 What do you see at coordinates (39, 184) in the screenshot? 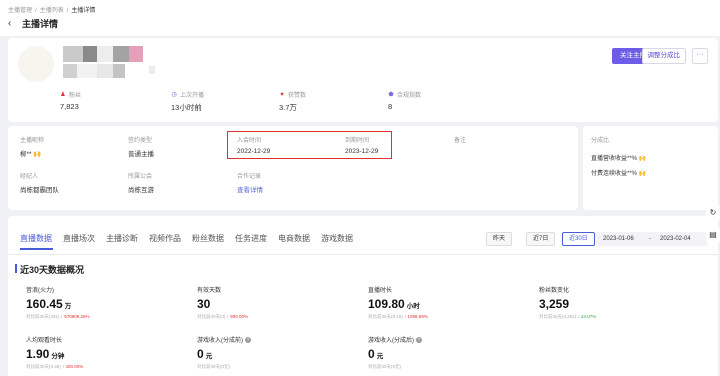
I see `field-agent: 经纪人 尚栋都霸团队` at bounding box center [39, 184].